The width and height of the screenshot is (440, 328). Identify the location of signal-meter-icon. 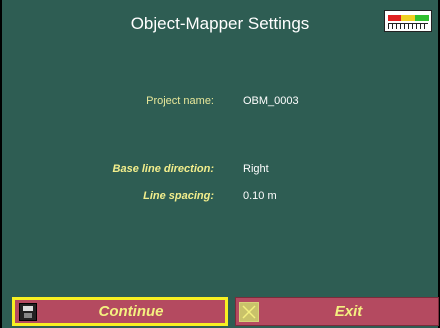
(408, 21).